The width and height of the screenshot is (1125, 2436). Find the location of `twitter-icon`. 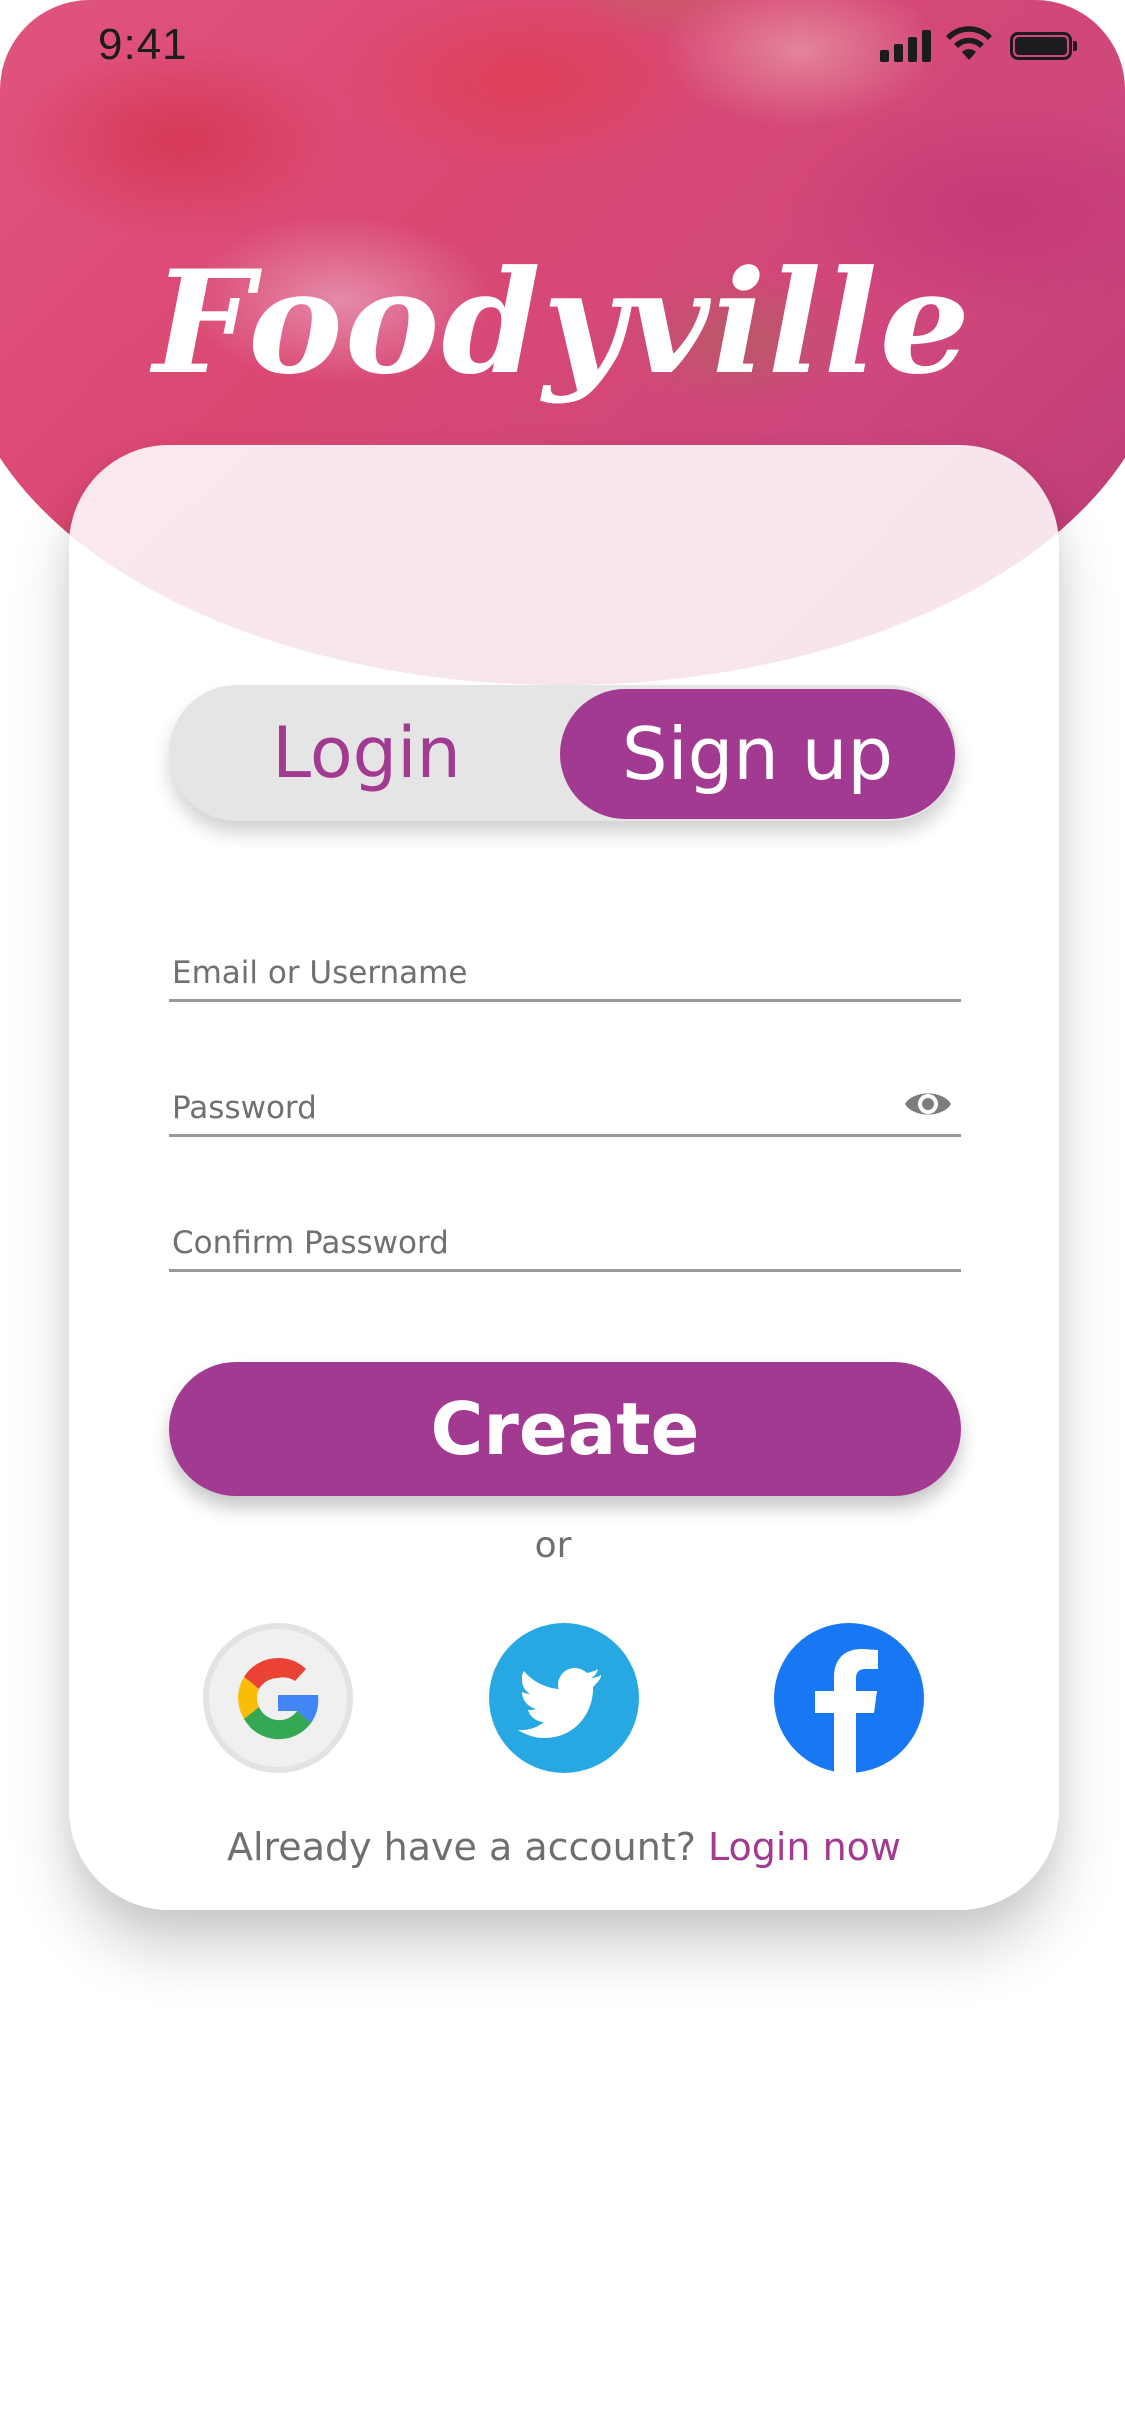

twitter-icon is located at coordinates (559, 1703).